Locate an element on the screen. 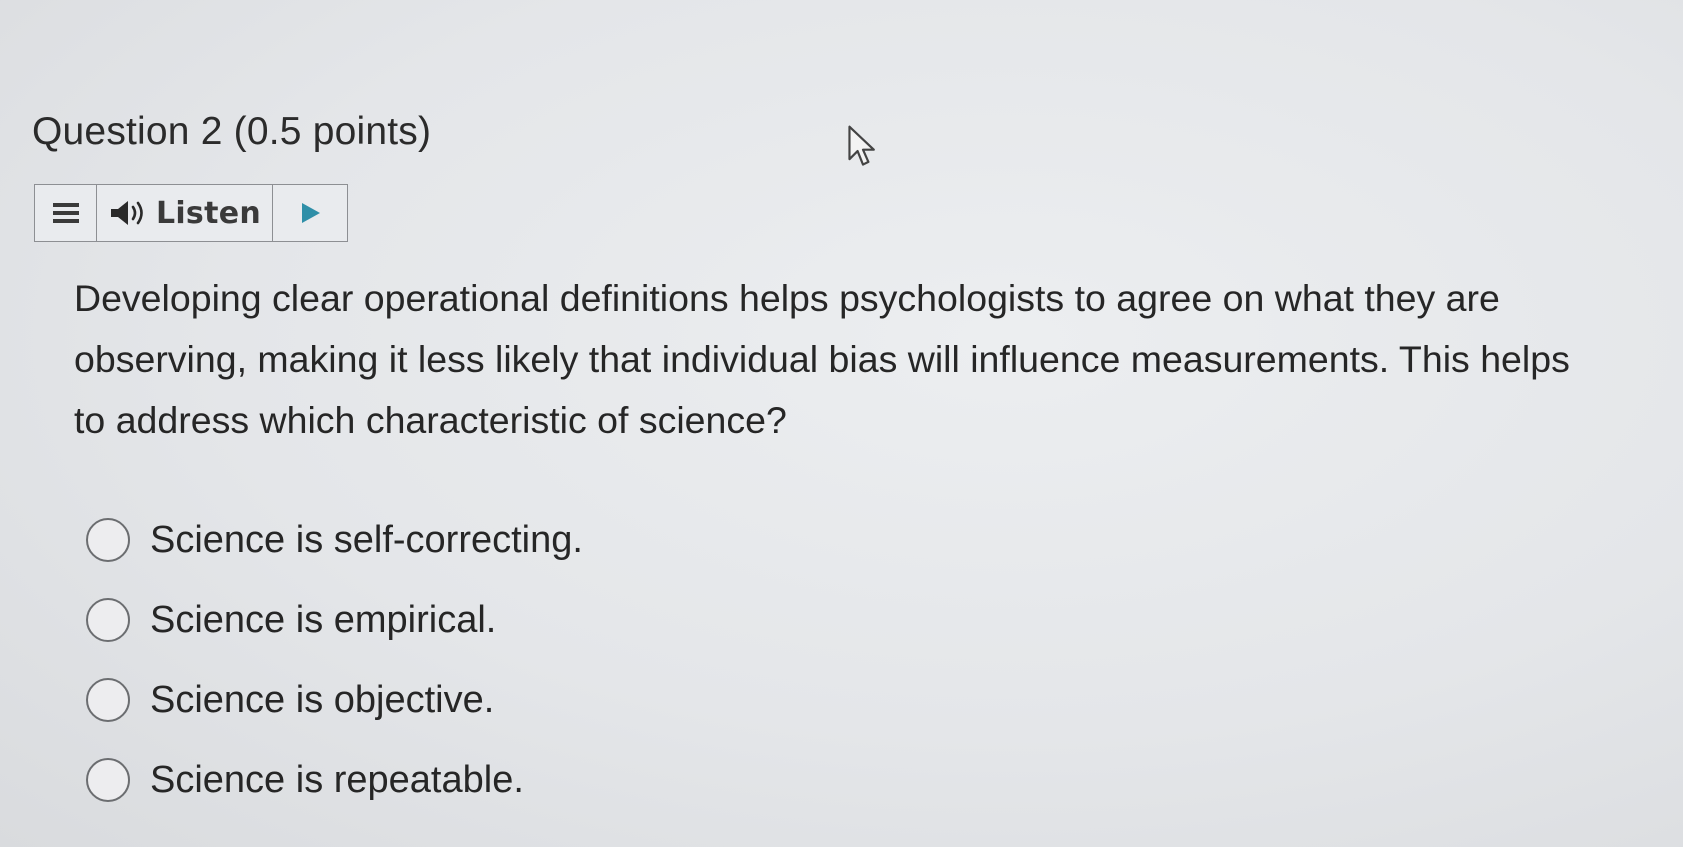 The image size is (1683, 847). answer-option: Science is self-correcting. is located at coordinates (334, 540).